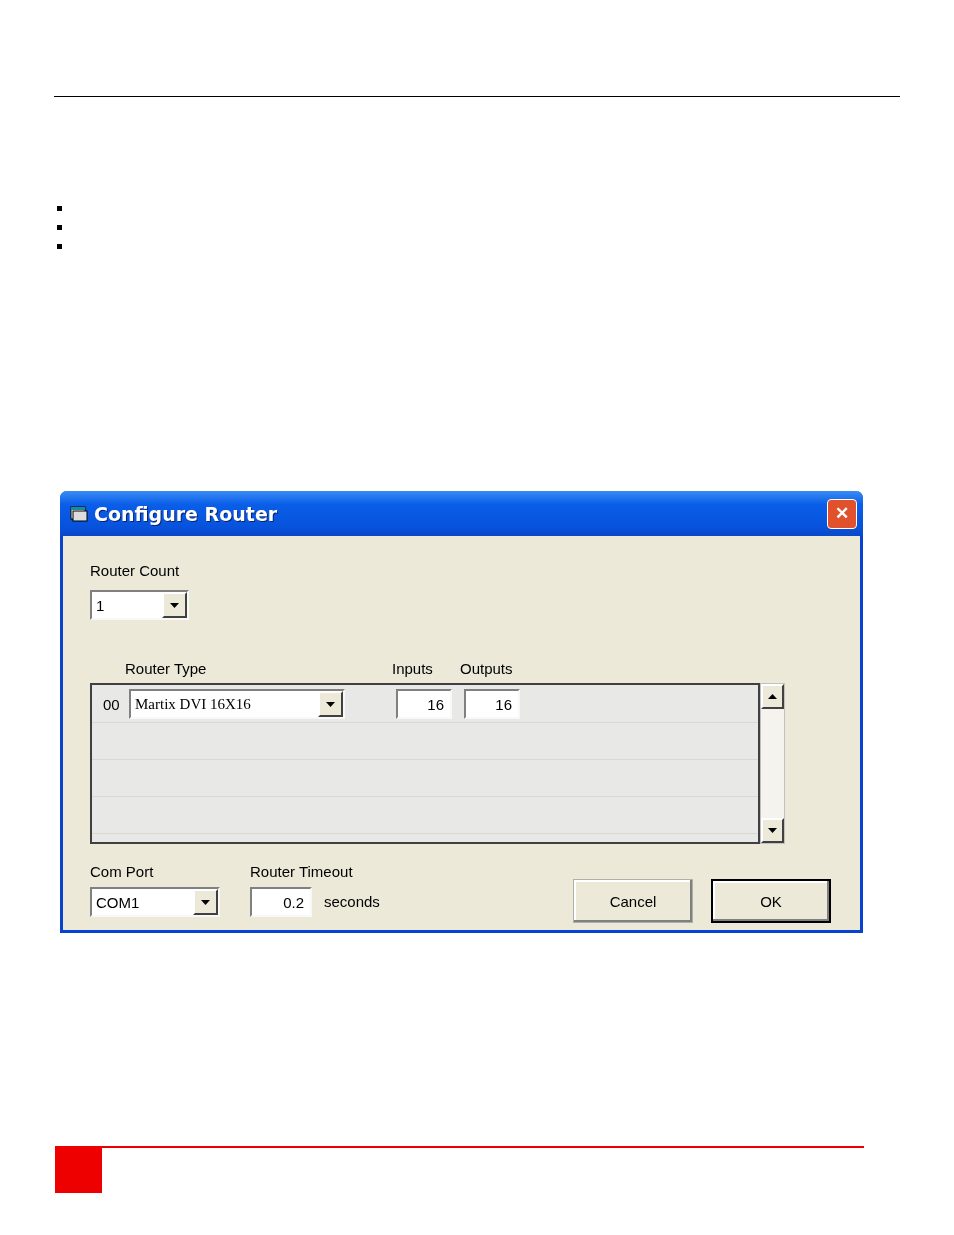 Image resolution: width=954 pixels, height=1235 pixels. Describe the element at coordinates (139, 605) in the screenshot. I see `router-count-dropdown: 1` at that location.